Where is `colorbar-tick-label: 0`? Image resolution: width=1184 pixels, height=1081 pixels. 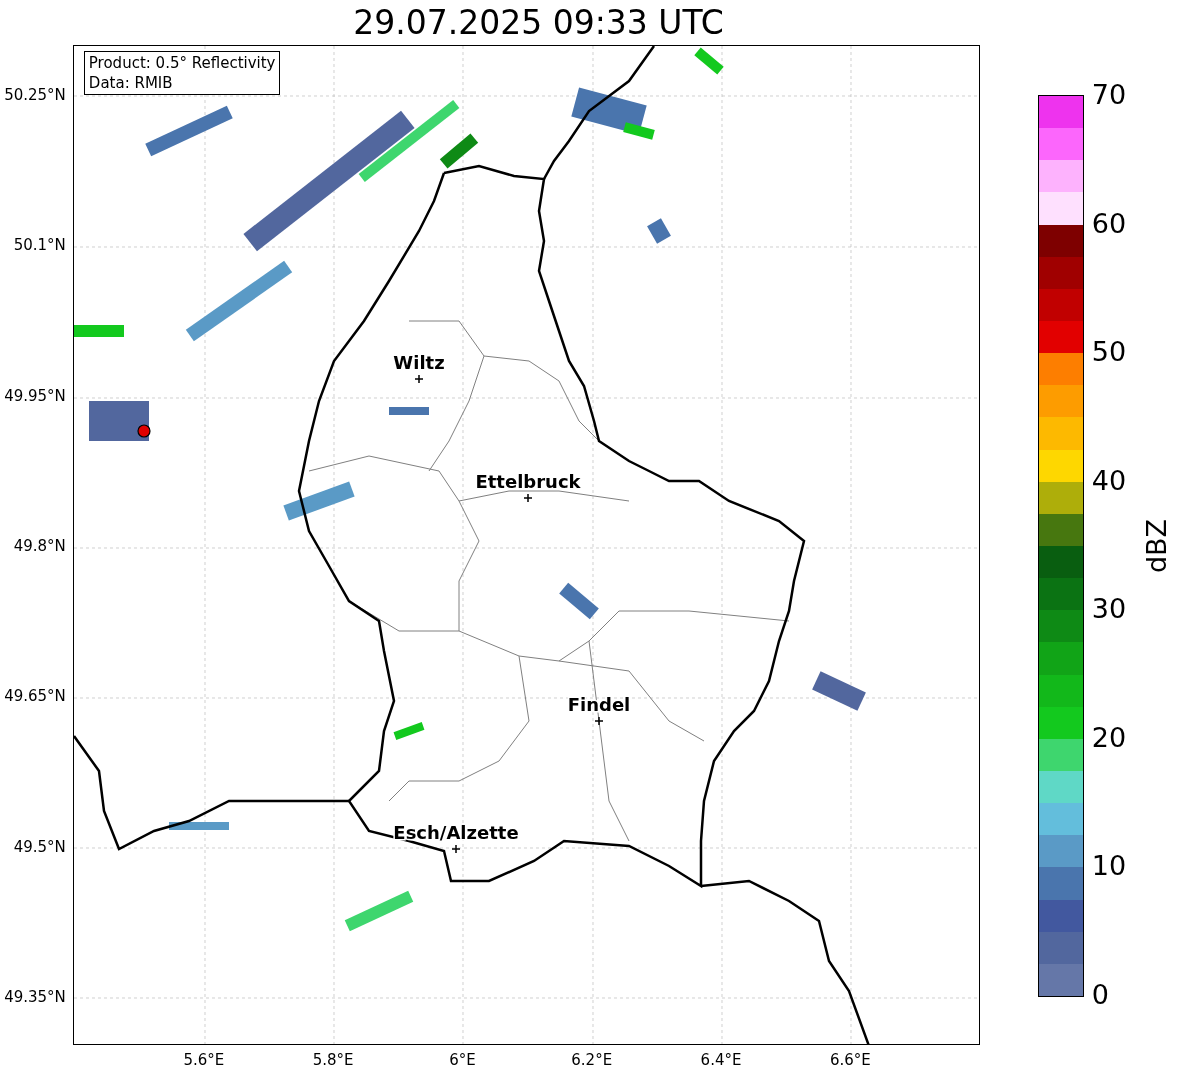
colorbar-tick-label: 0 is located at coordinates (1100, 995).